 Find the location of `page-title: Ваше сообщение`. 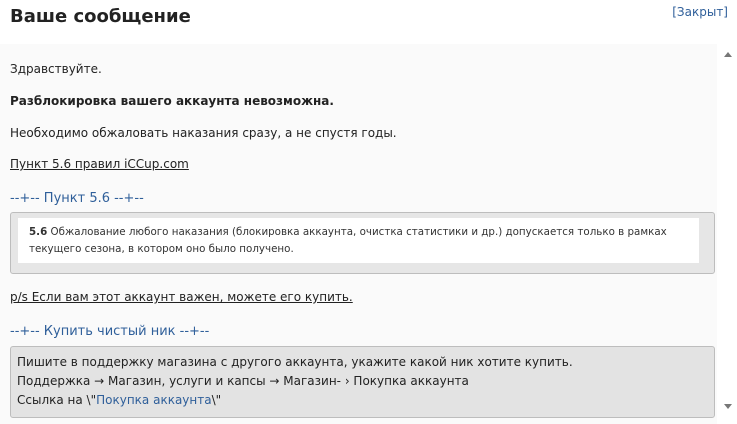

page-title: Ваше сообщение is located at coordinates (100, 16).